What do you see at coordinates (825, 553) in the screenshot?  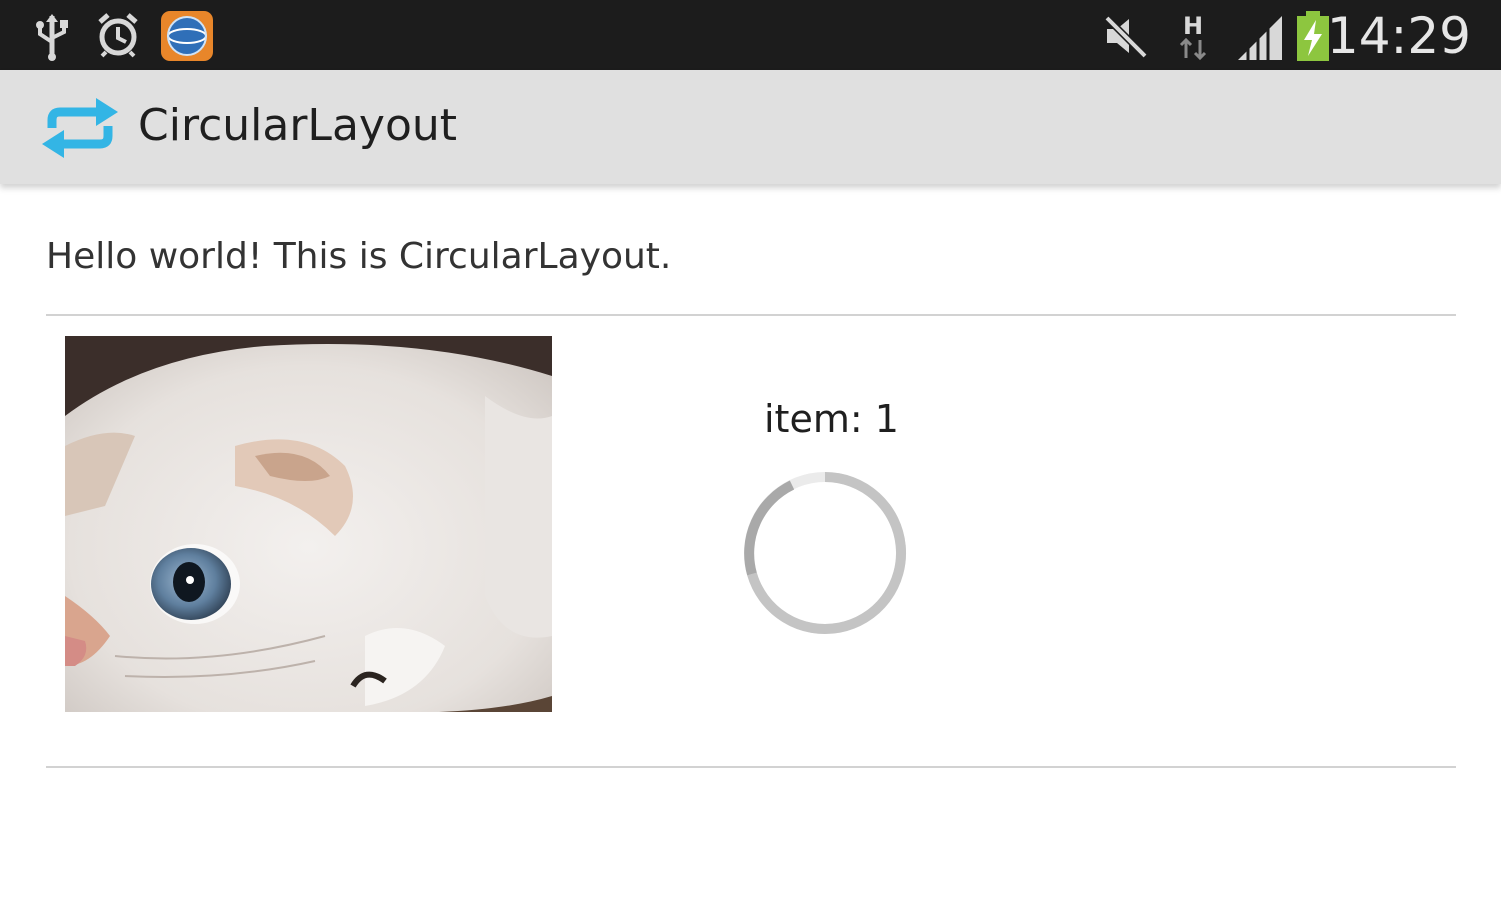 I see `circular-progress-spinner` at bounding box center [825, 553].